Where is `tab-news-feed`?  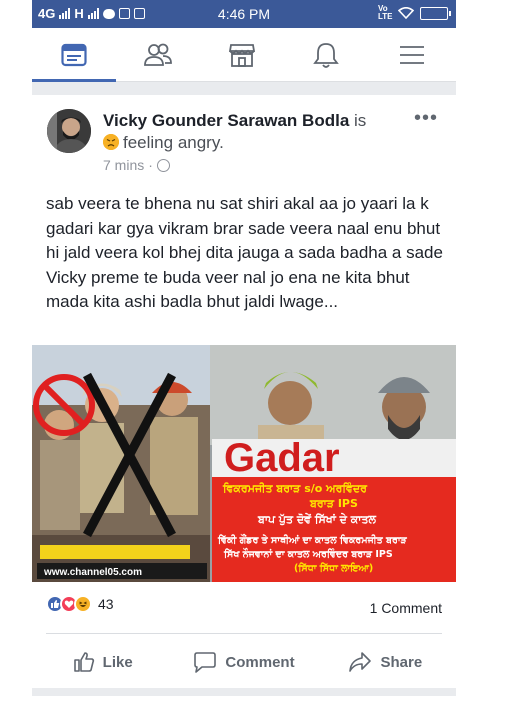
tab-news-feed is located at coordinates (74, 55).